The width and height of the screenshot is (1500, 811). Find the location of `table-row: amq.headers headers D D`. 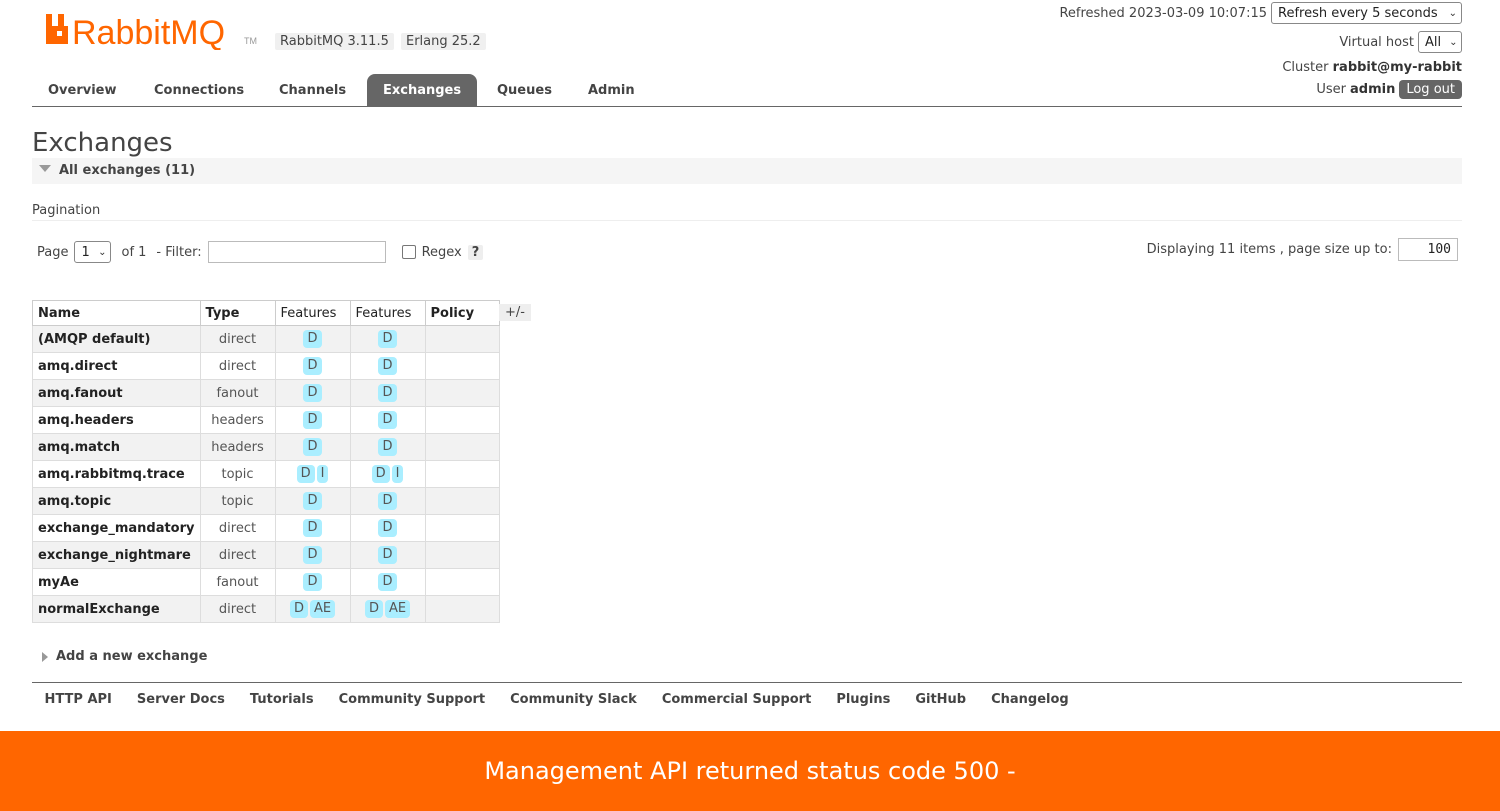

table-row: amq.headers headers D D is located at coordinates (266, 420).